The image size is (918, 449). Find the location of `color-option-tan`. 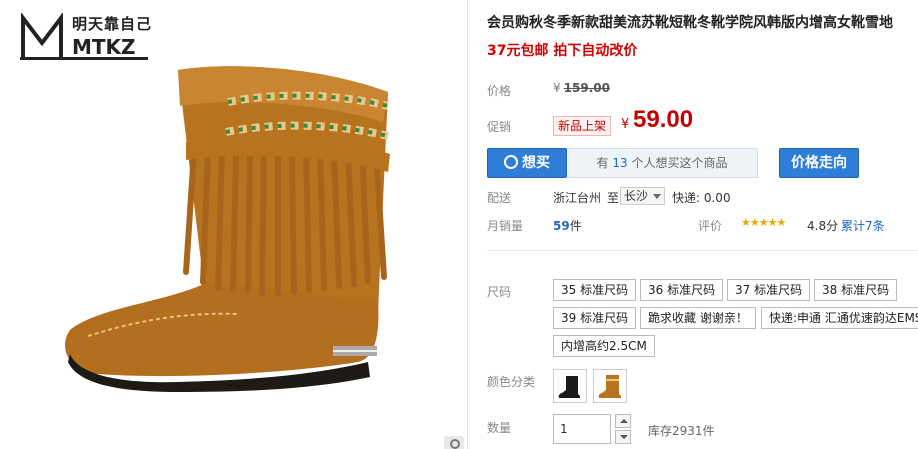

color-option-tan is located at coordinates (610, 386).